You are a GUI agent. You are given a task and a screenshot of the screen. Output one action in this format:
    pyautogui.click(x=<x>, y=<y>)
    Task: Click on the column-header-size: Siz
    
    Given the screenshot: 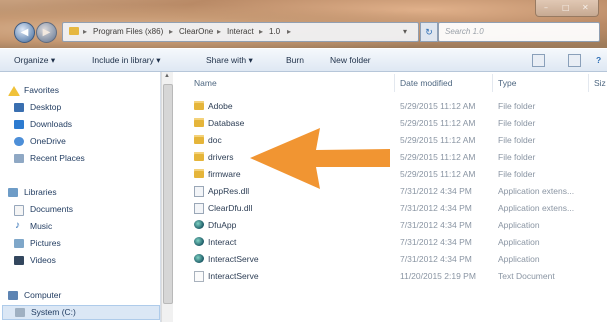 What is the action you would take?
    pyautogui.click(x=600, y=83)
    